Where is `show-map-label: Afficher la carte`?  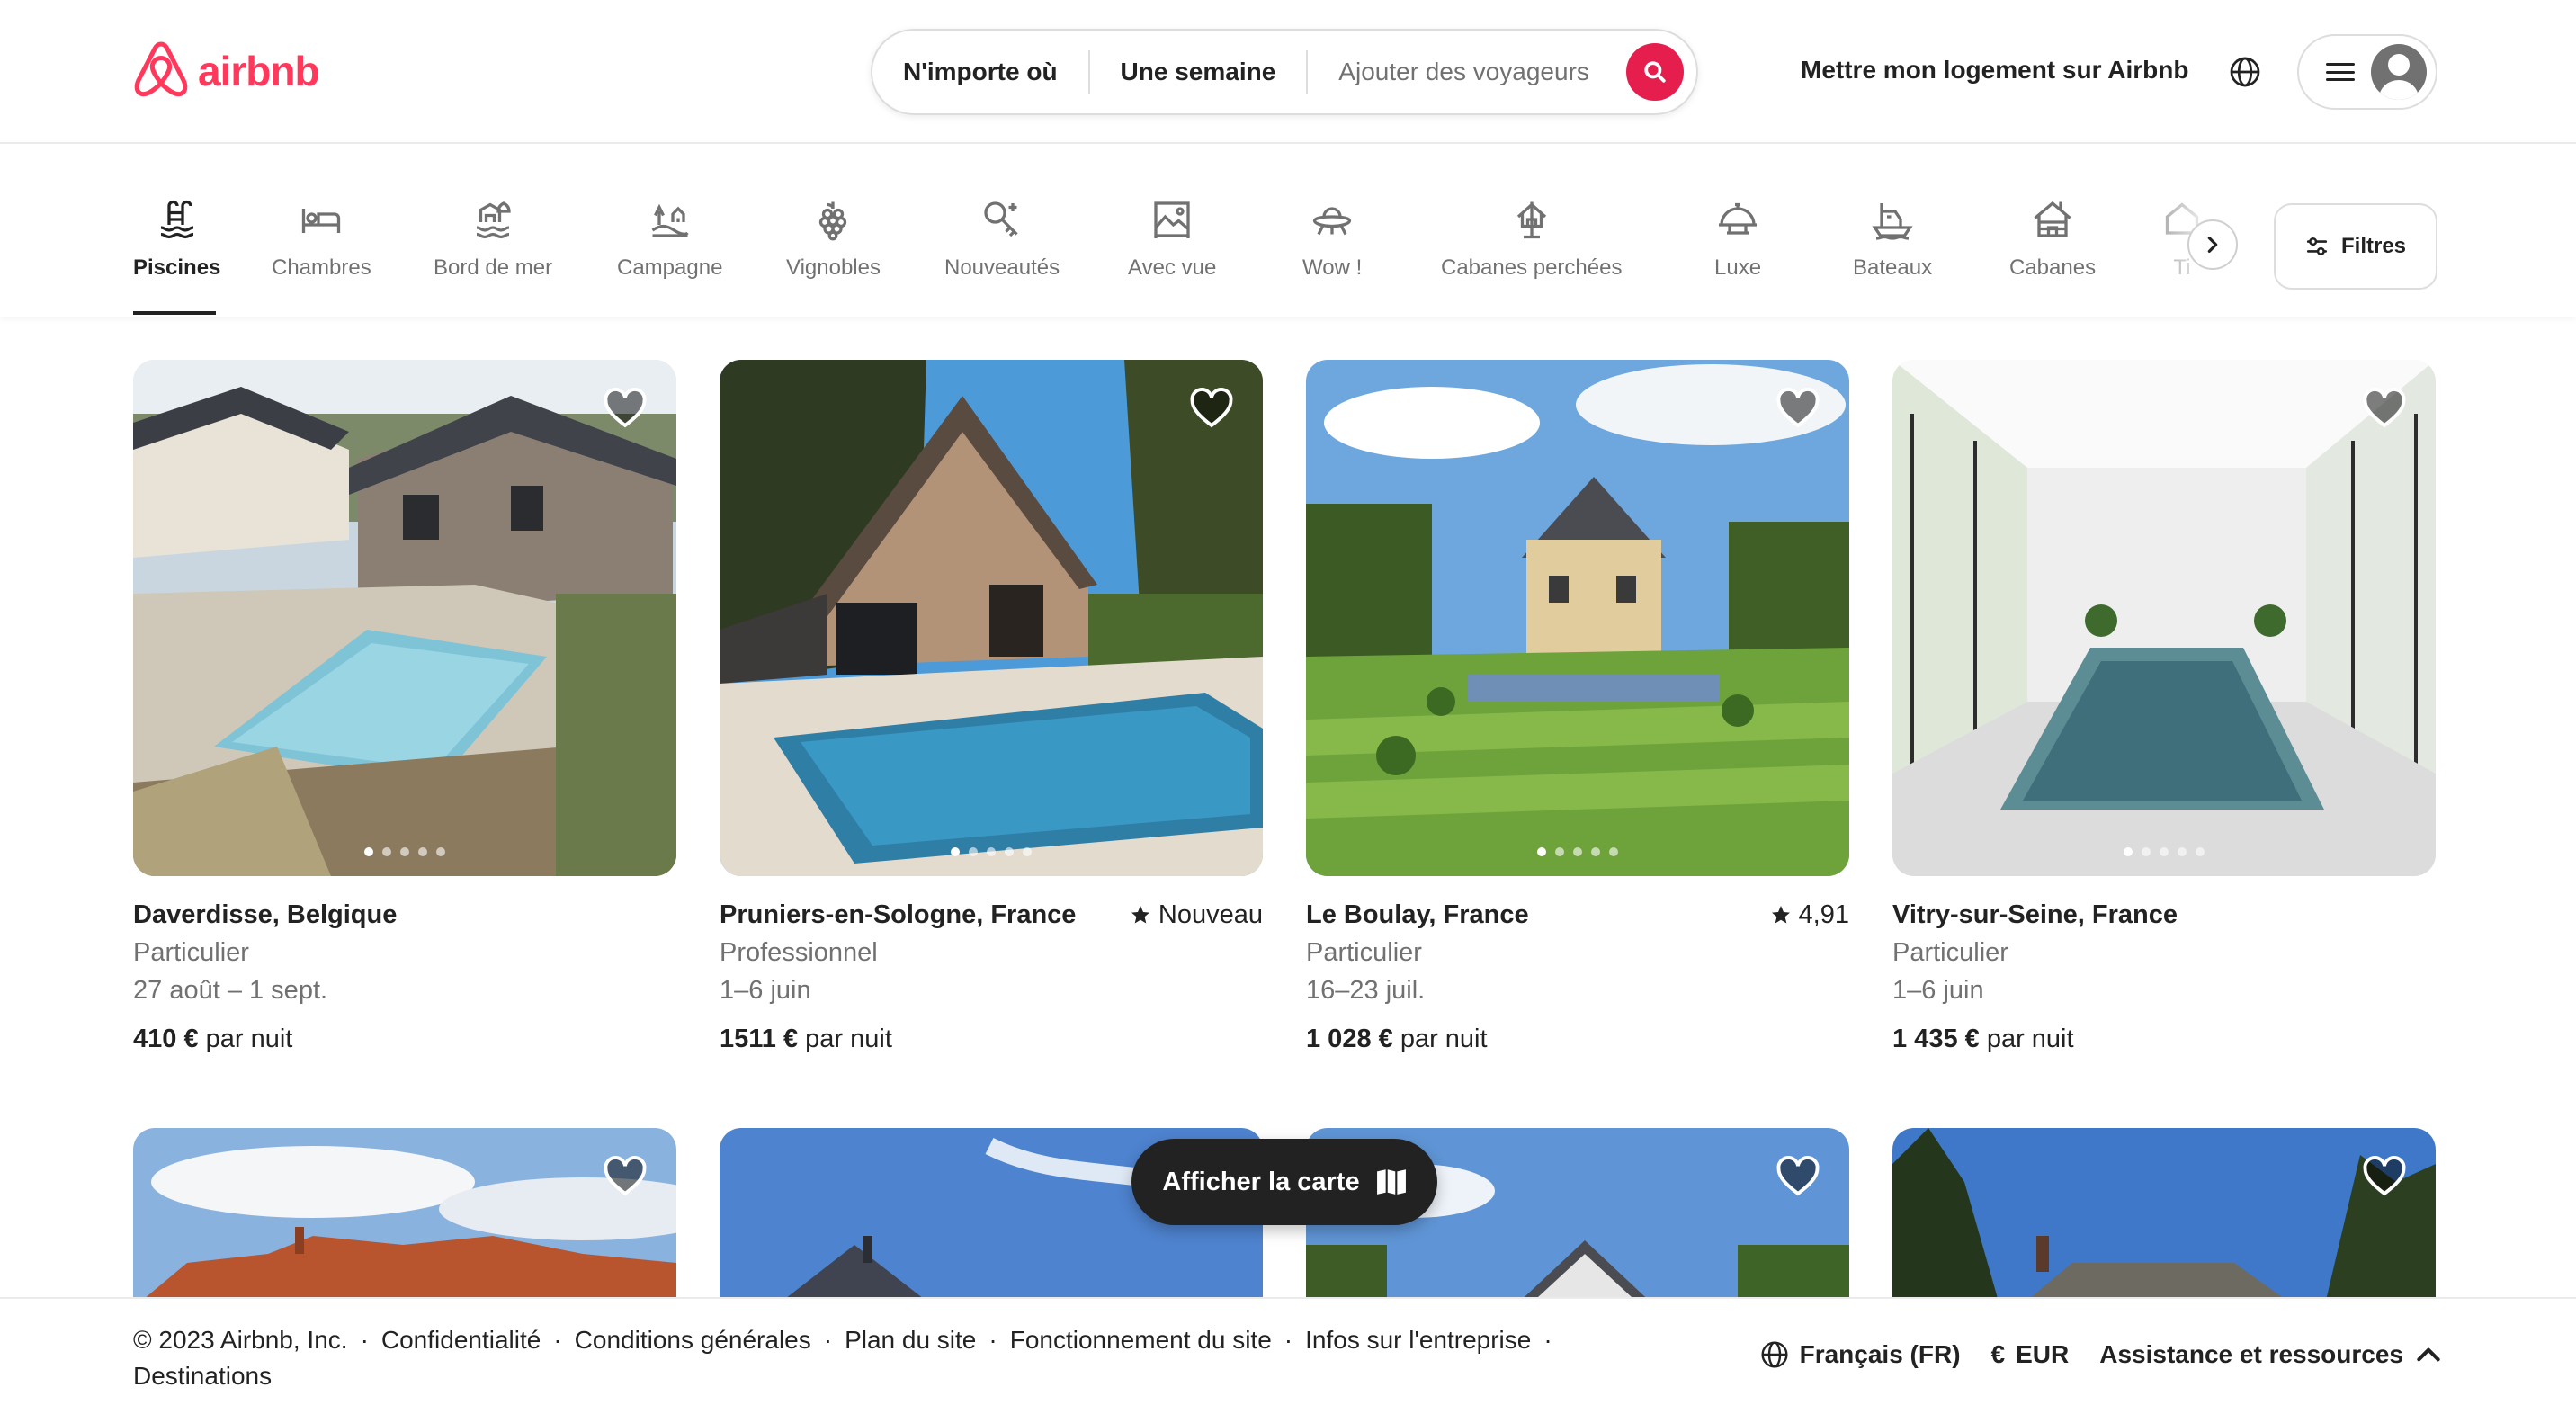
show-map-label: Afficher la carte is located at coordinates (1261, 1181).